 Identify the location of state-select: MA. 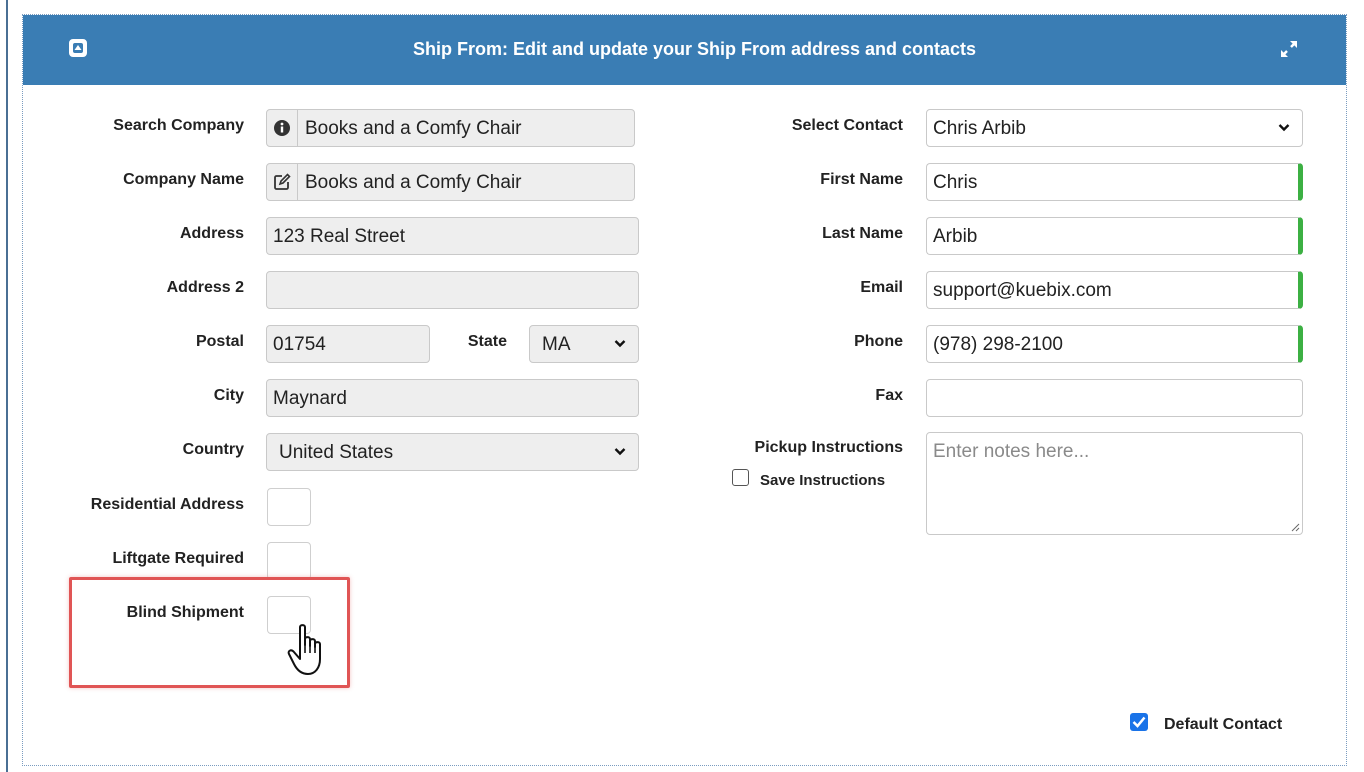
(584, 344).